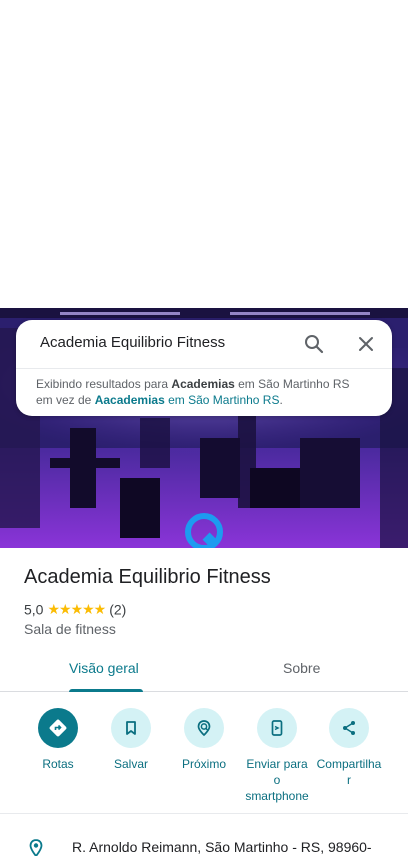  Describe the element at coordinates (277, 796) in the screenshot. I see `send-to-phone-label-line-3: smartphone` at that location.